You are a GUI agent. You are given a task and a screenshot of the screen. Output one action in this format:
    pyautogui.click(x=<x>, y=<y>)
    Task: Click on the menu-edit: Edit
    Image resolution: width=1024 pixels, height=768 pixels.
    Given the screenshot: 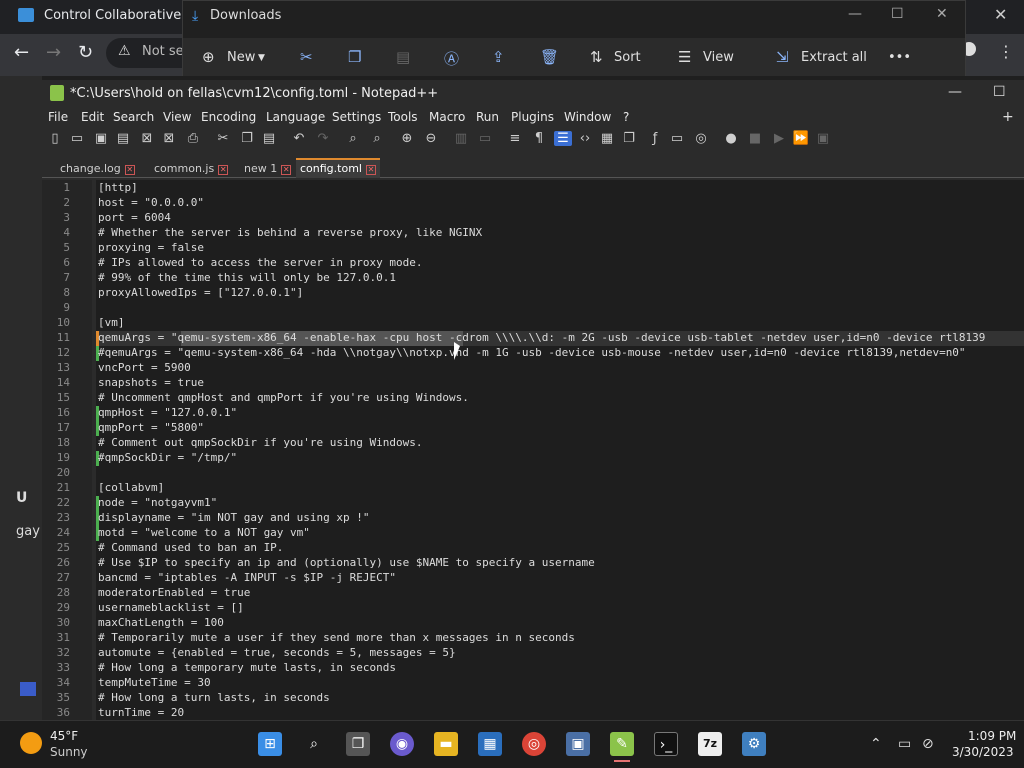 What is the action you would take?
    pyautogui.click(x=92, y=117)
    